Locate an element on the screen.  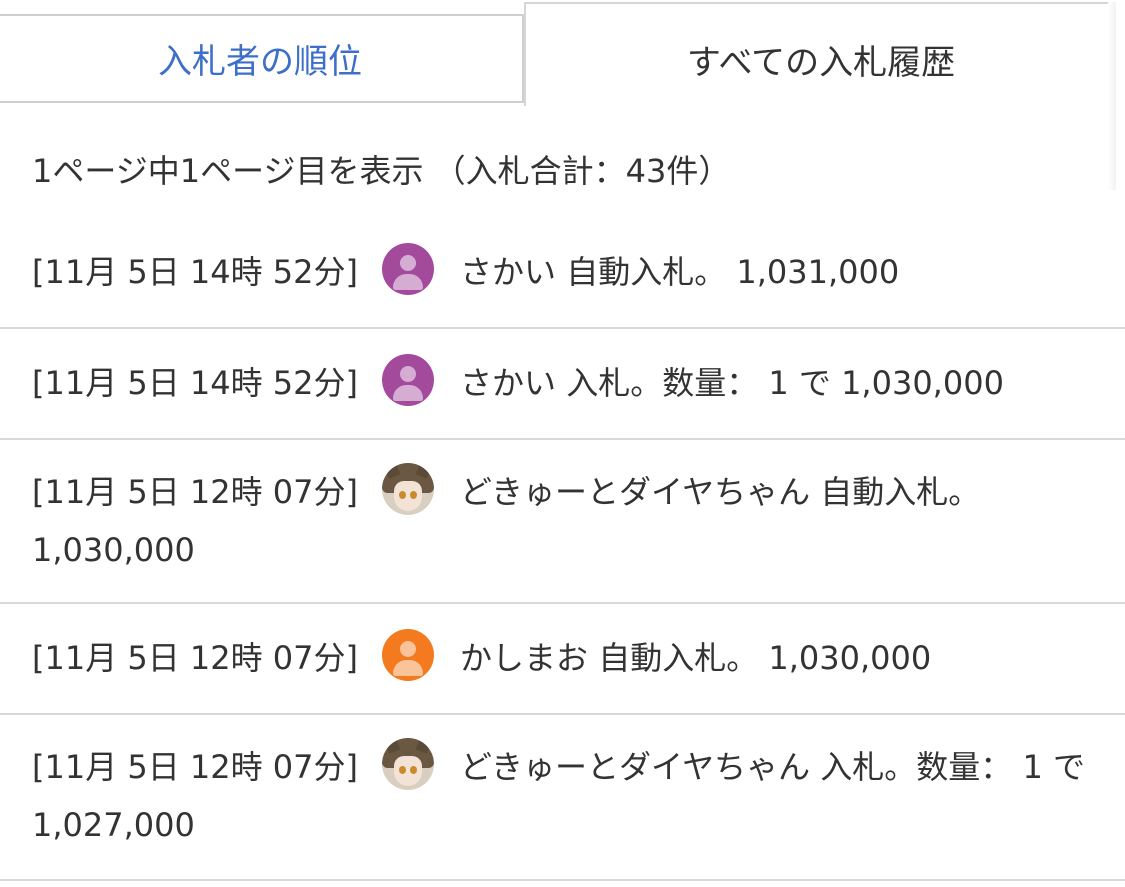
panel-edge-shadow is located at coordinates (1112, 96).